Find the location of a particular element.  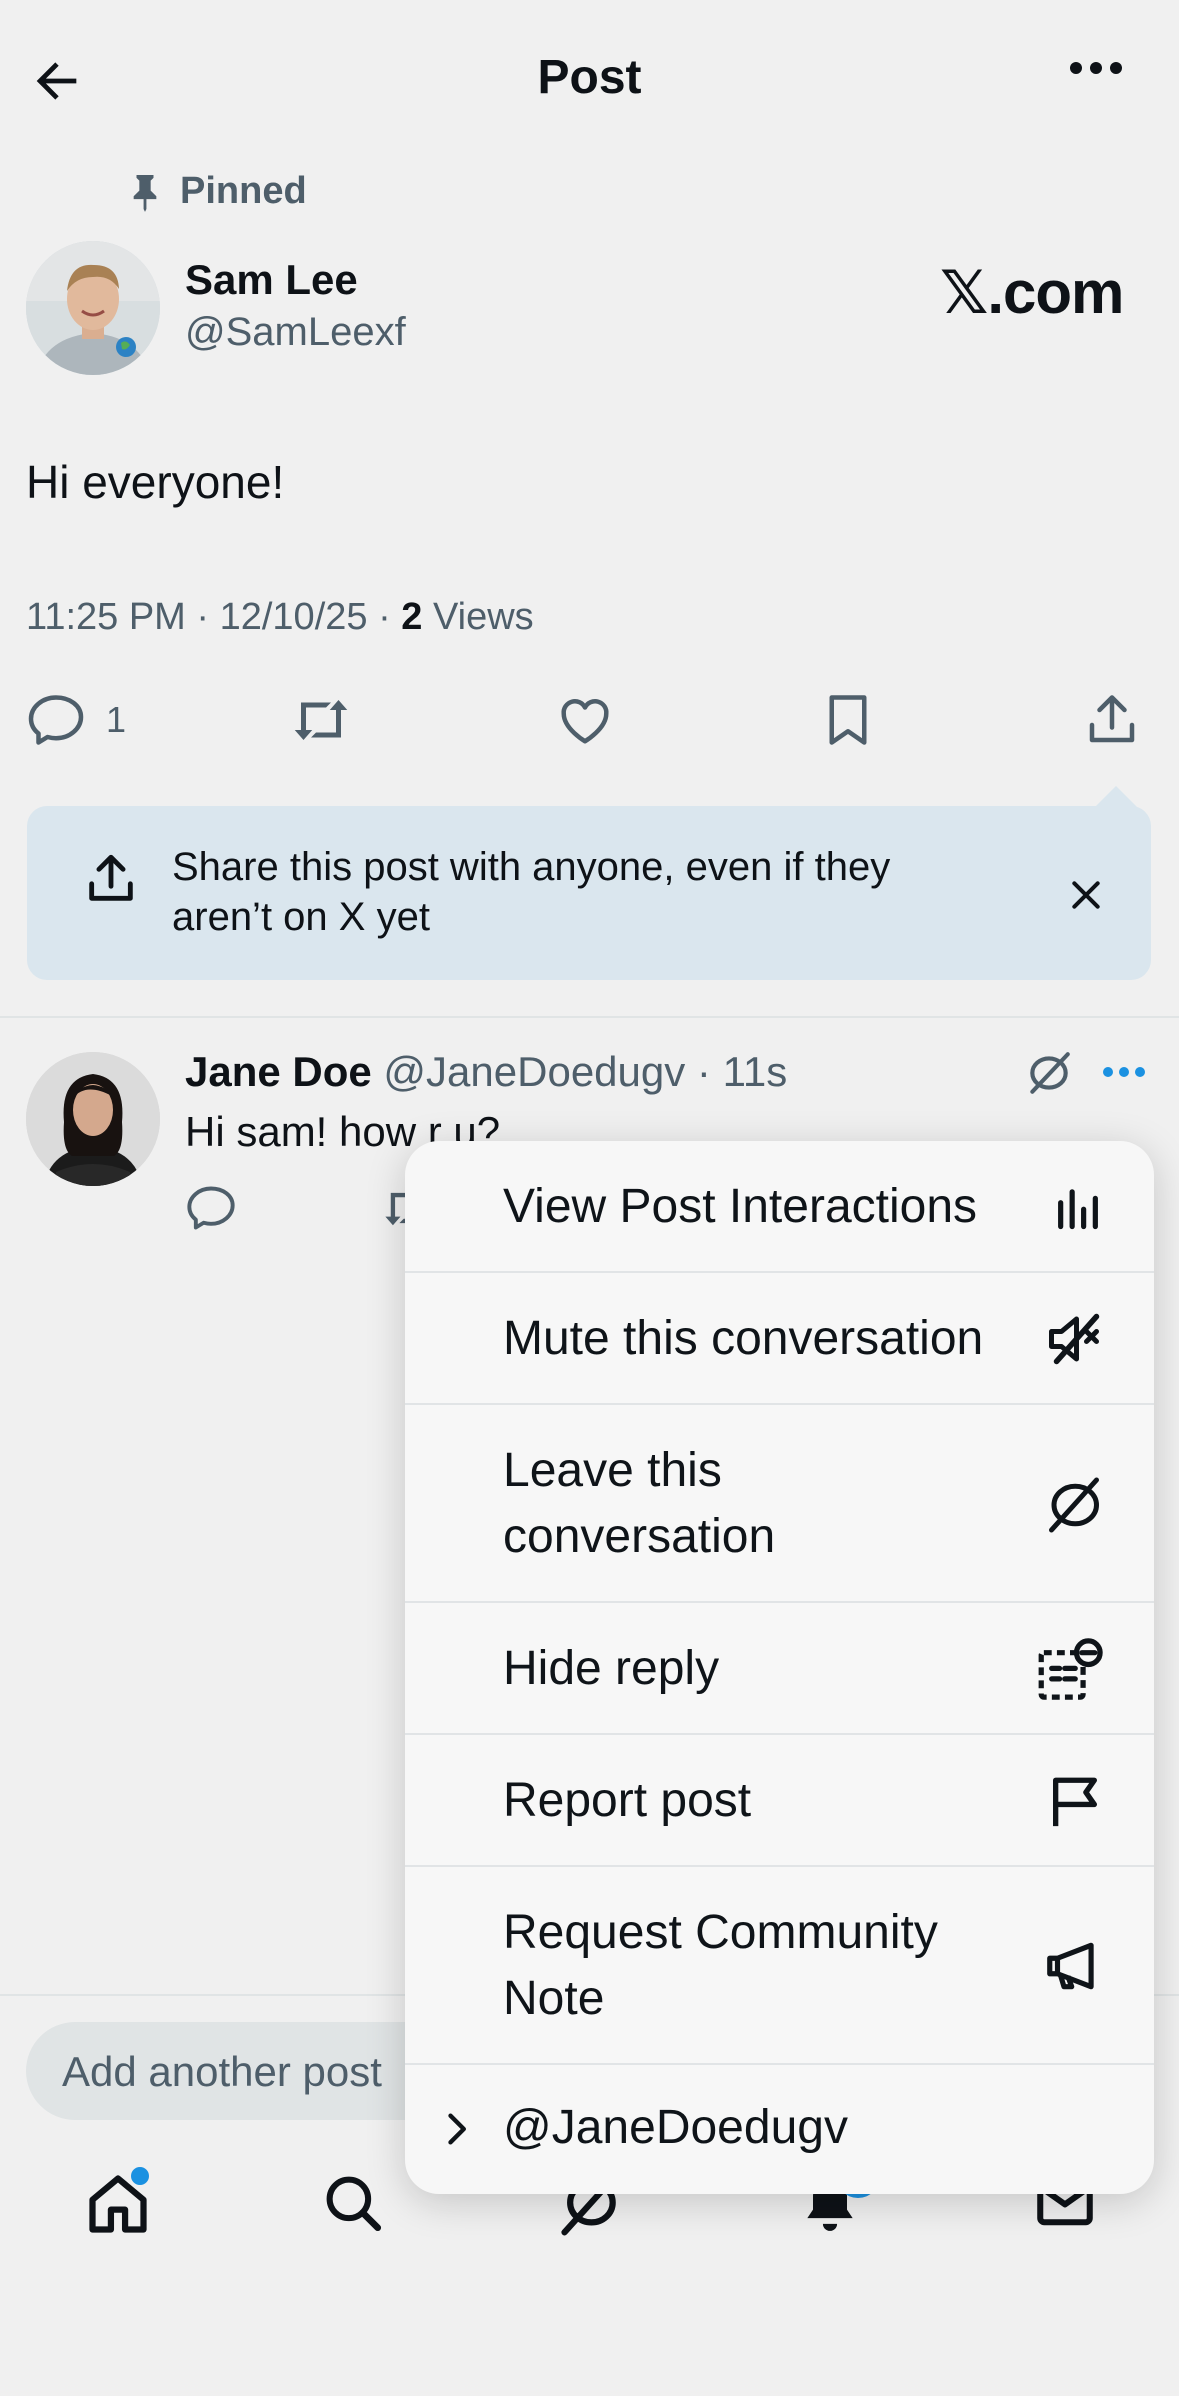

menu-item-request-community-note: Request Community Note is located at coordinates (779, 1966).